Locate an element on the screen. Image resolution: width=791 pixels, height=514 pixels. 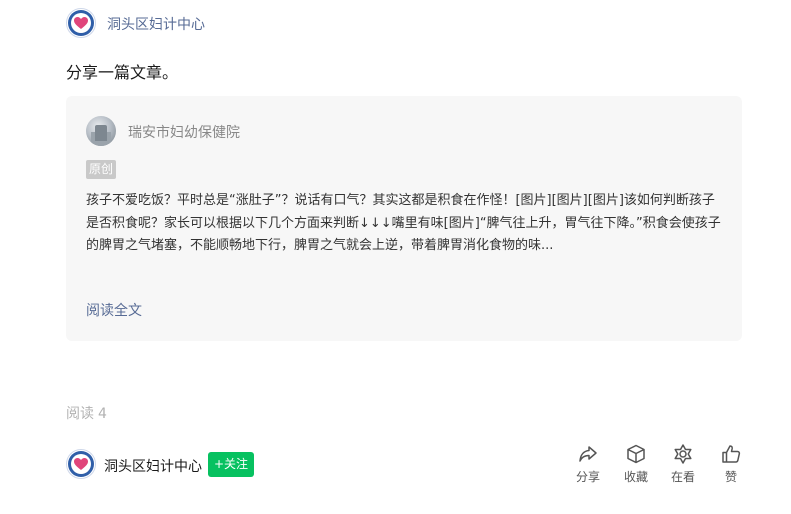
collect-icon is located at coordinates (636, 454).